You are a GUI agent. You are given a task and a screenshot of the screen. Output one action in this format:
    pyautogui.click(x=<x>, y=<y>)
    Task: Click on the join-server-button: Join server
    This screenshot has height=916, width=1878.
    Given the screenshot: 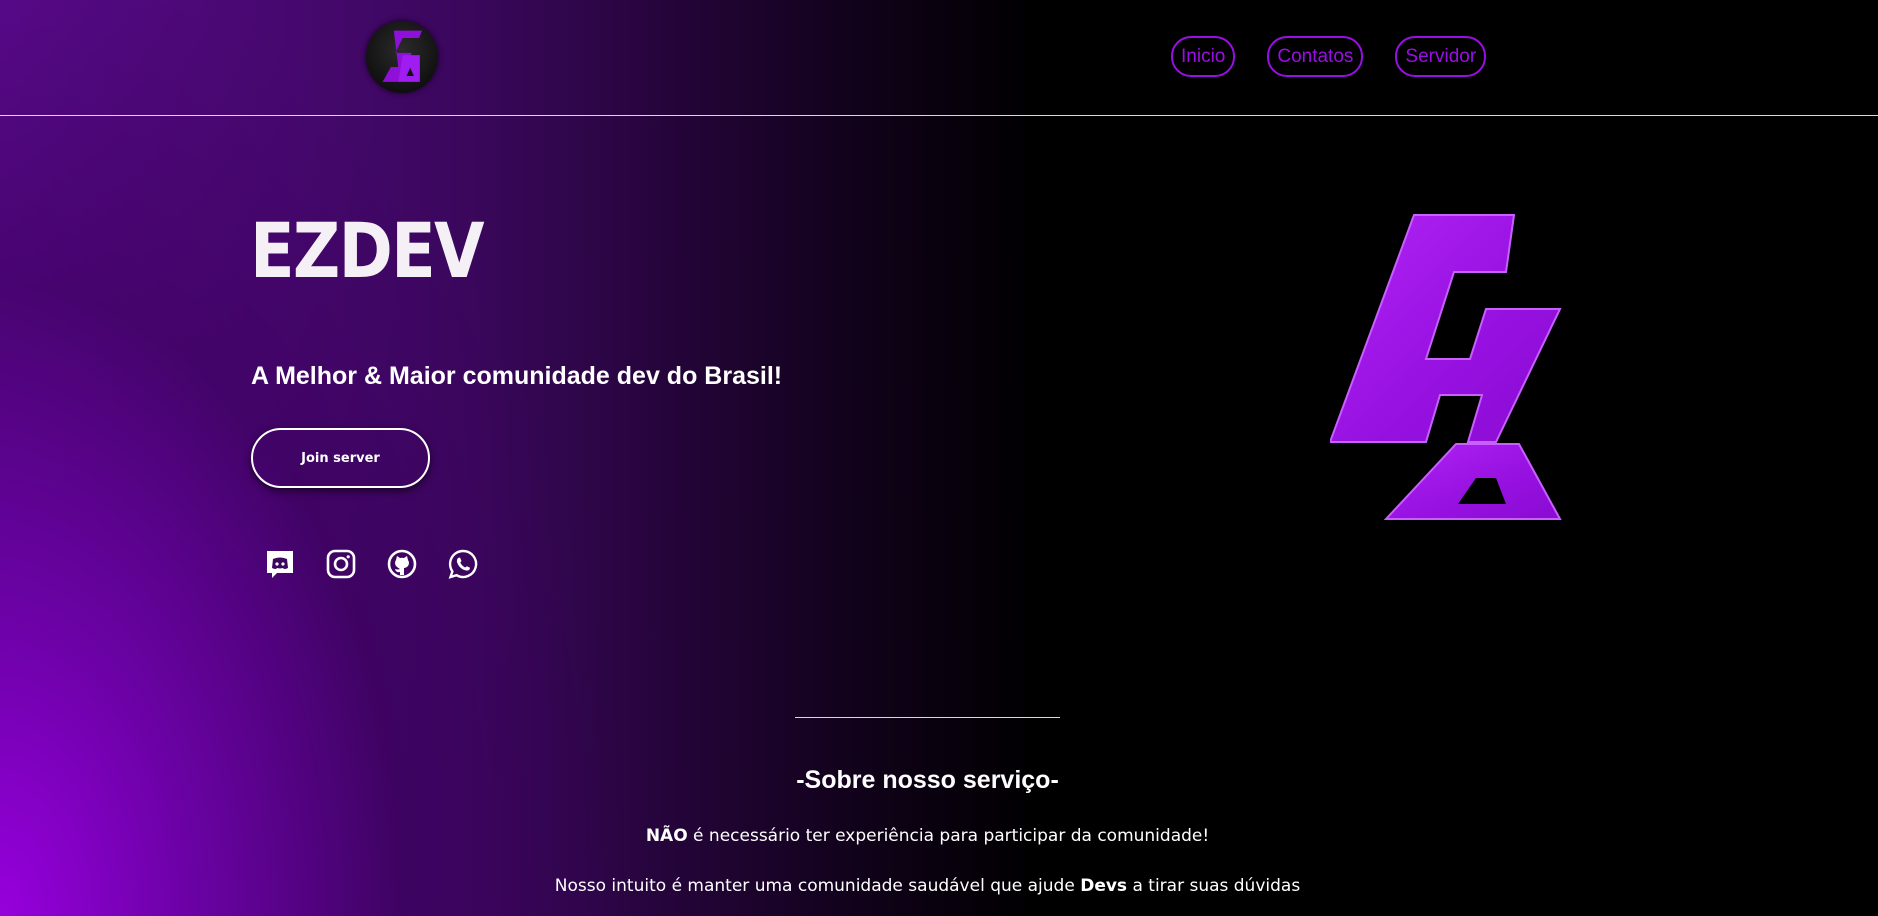 What is the action you would take?
    pyautogui.click(x=340, y=458)
    